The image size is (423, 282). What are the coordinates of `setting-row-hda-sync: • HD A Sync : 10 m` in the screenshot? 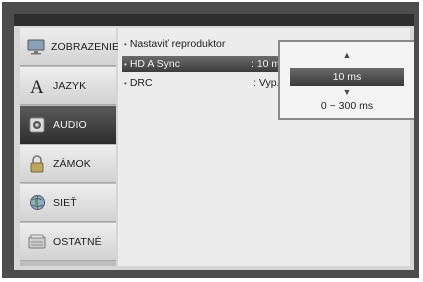 It's located at (206, 64).